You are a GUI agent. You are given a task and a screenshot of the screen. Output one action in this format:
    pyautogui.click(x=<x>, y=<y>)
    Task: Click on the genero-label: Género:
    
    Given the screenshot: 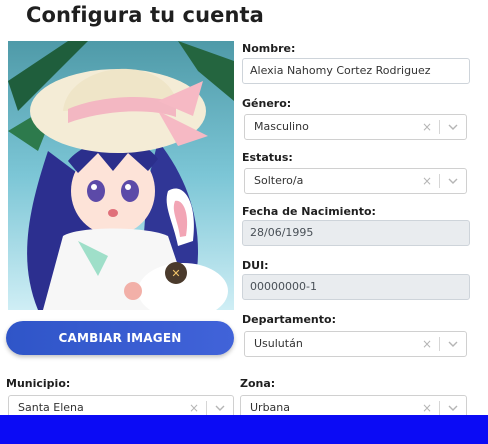 What is the action you would take?
    pyautogui.click(x=267, y=103)
    